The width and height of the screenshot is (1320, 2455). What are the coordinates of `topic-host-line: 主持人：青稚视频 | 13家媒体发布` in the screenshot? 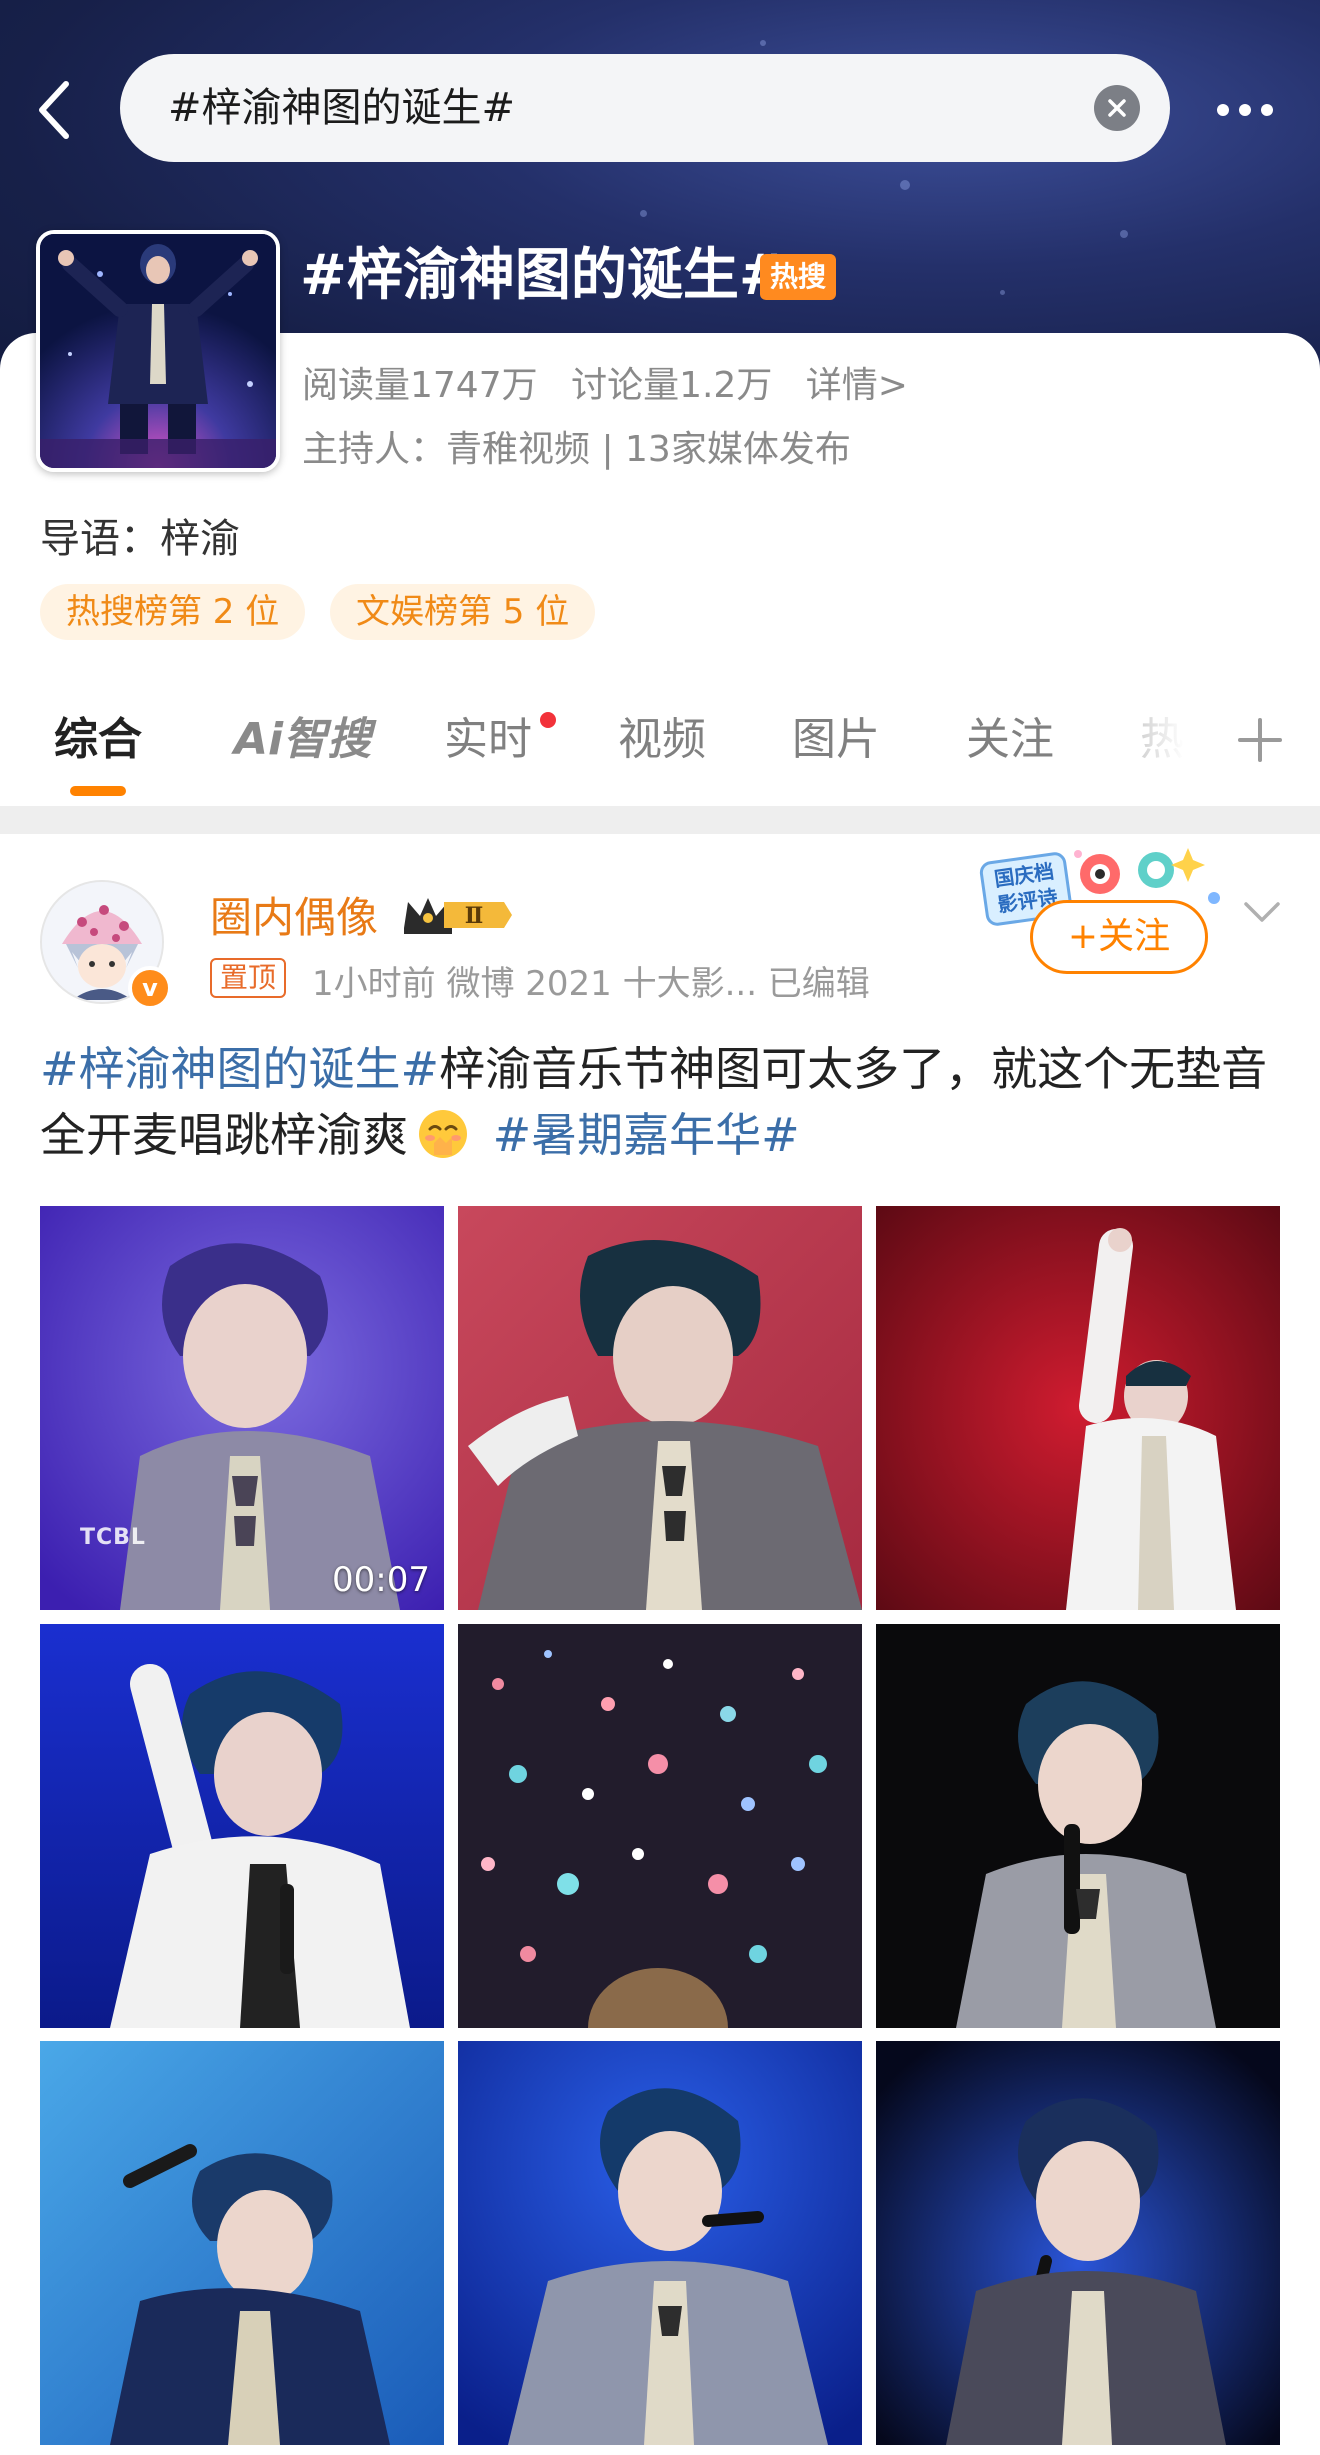 It's located at (576, 446).